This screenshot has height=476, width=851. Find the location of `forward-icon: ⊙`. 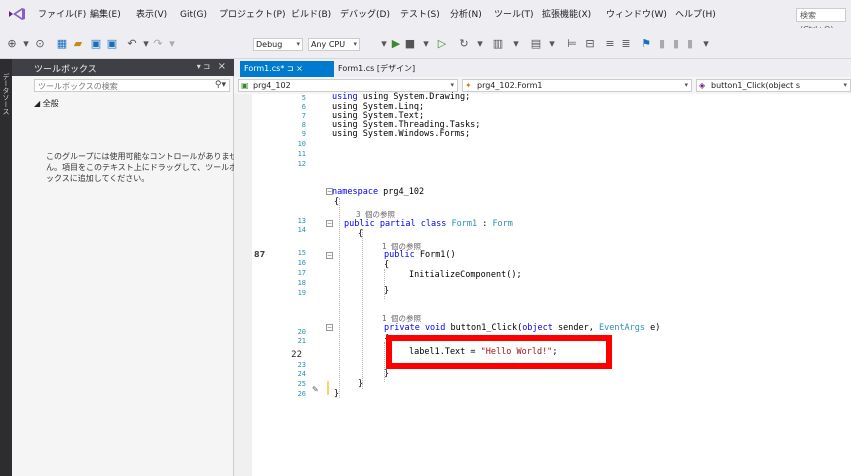

forward-icon: ⊙ is located at coordinates (40, 44).